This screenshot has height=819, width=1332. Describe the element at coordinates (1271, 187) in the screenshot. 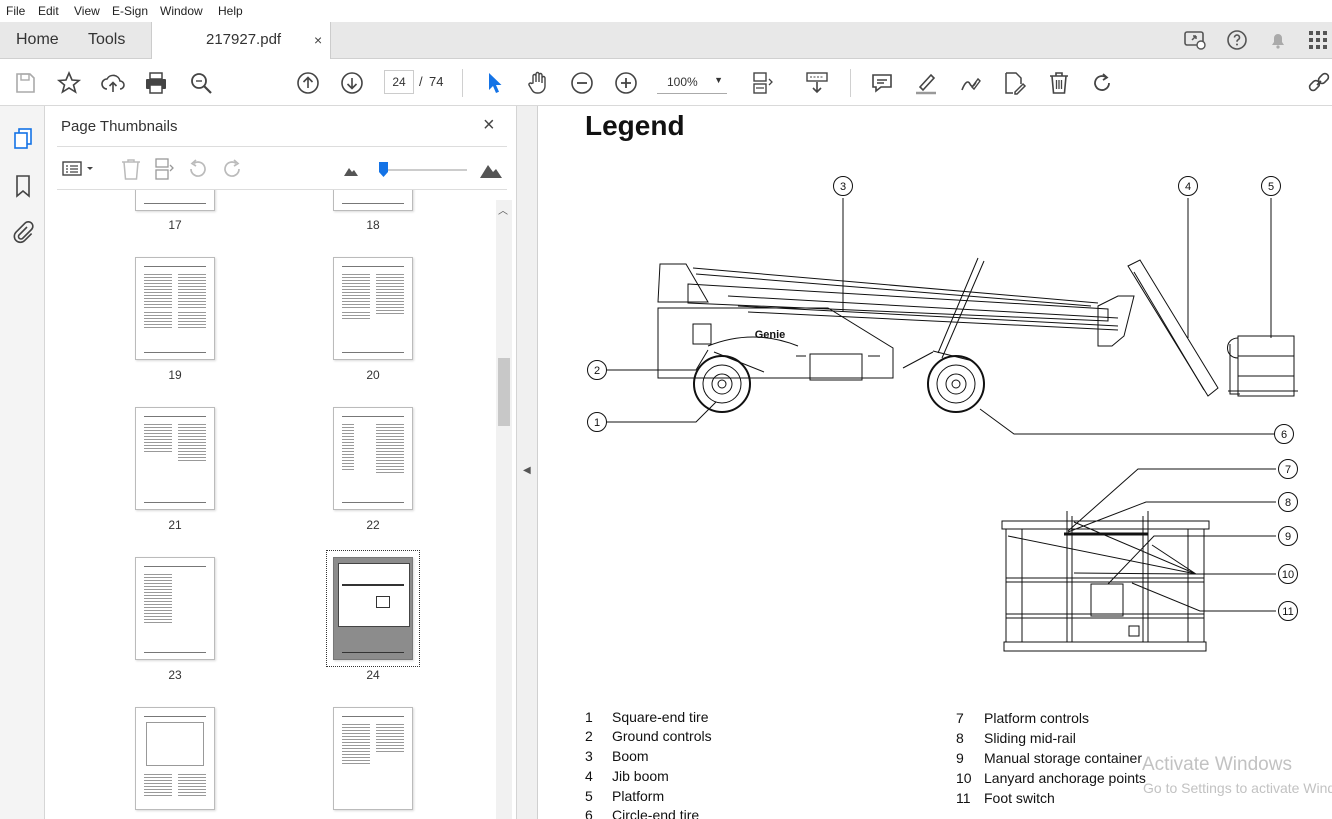

I see `callout-5: 5` at that location.